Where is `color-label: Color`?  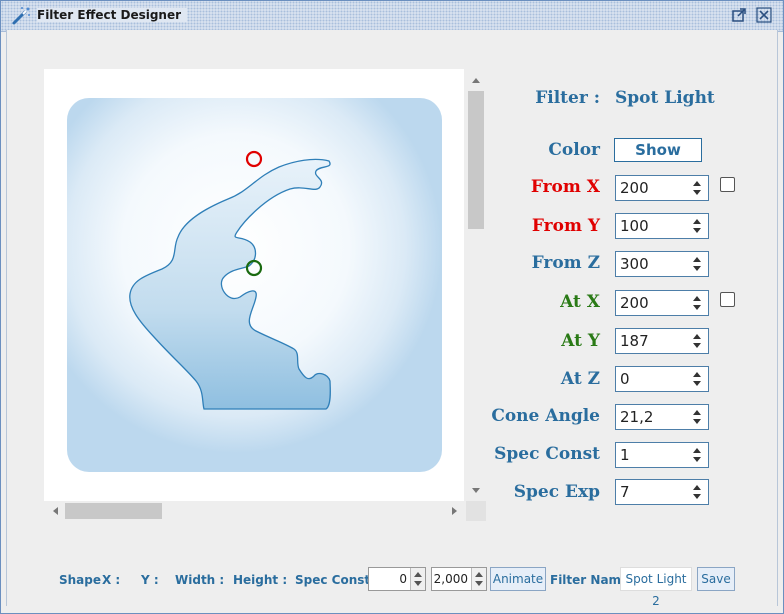 color-label: Color is located at coordinates (574, 150).